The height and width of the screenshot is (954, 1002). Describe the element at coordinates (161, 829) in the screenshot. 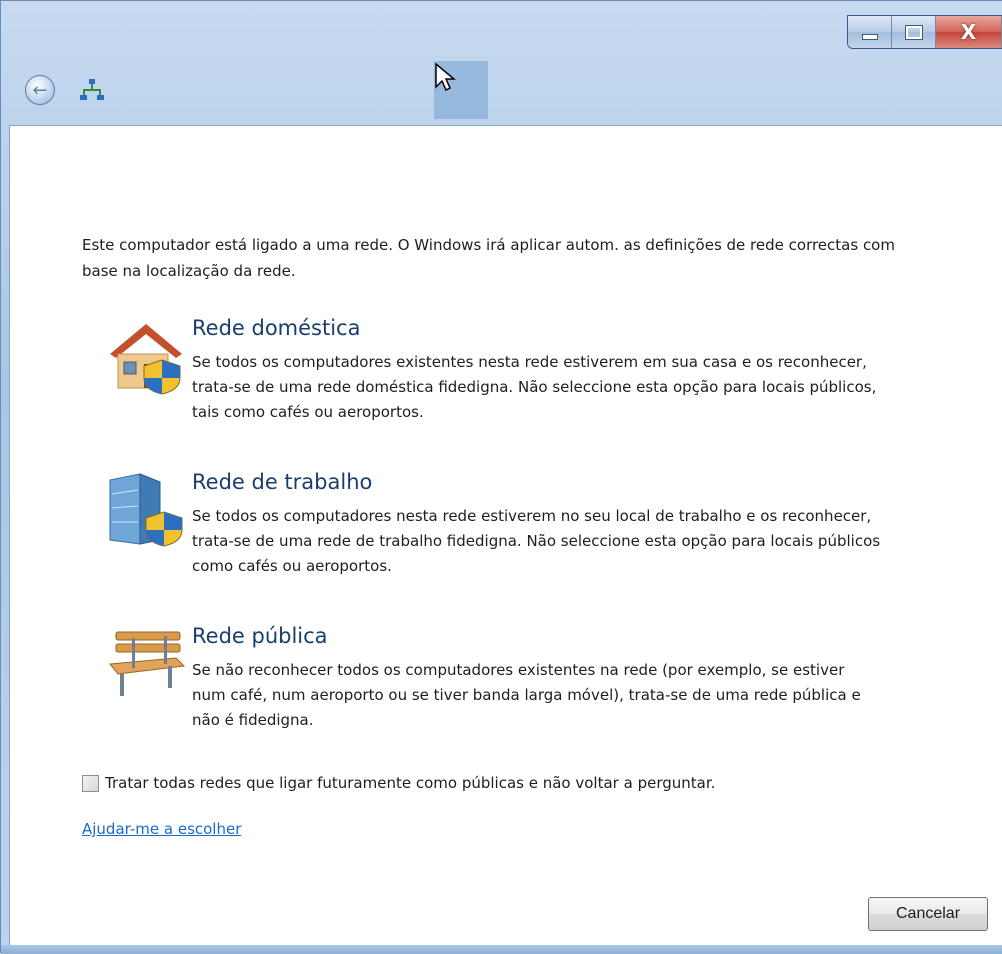

I see `help-me-choose-link: Ajudar-me a escolher` at that location.